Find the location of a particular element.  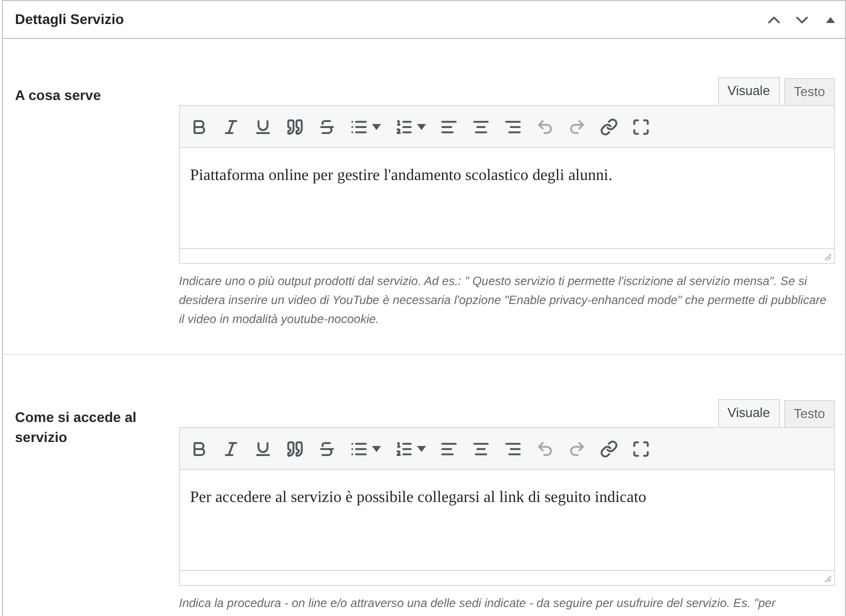

panel-title: Dettagli Servizio is located at coordinates (70, 19).